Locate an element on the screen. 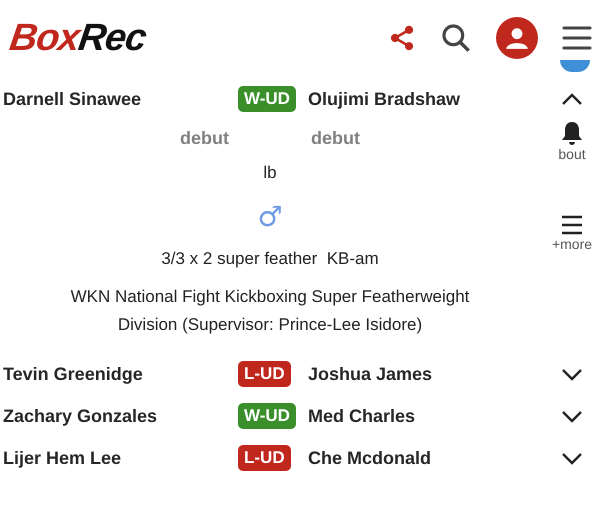 This screenshot has width=600, height=518. opponent-record: debut is located at coordinates (335, 138).